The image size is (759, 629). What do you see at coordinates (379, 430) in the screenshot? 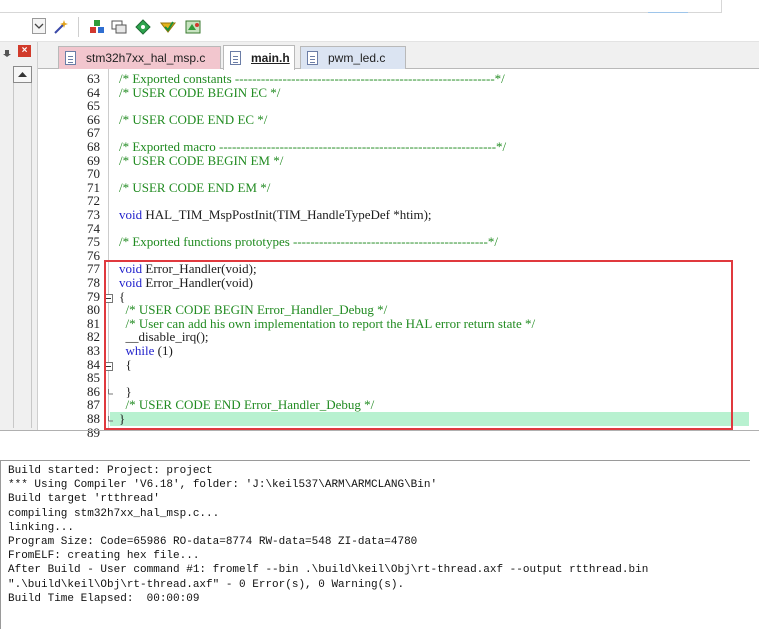
I see `editor-bottom-border` at bounding box center [379, 430].